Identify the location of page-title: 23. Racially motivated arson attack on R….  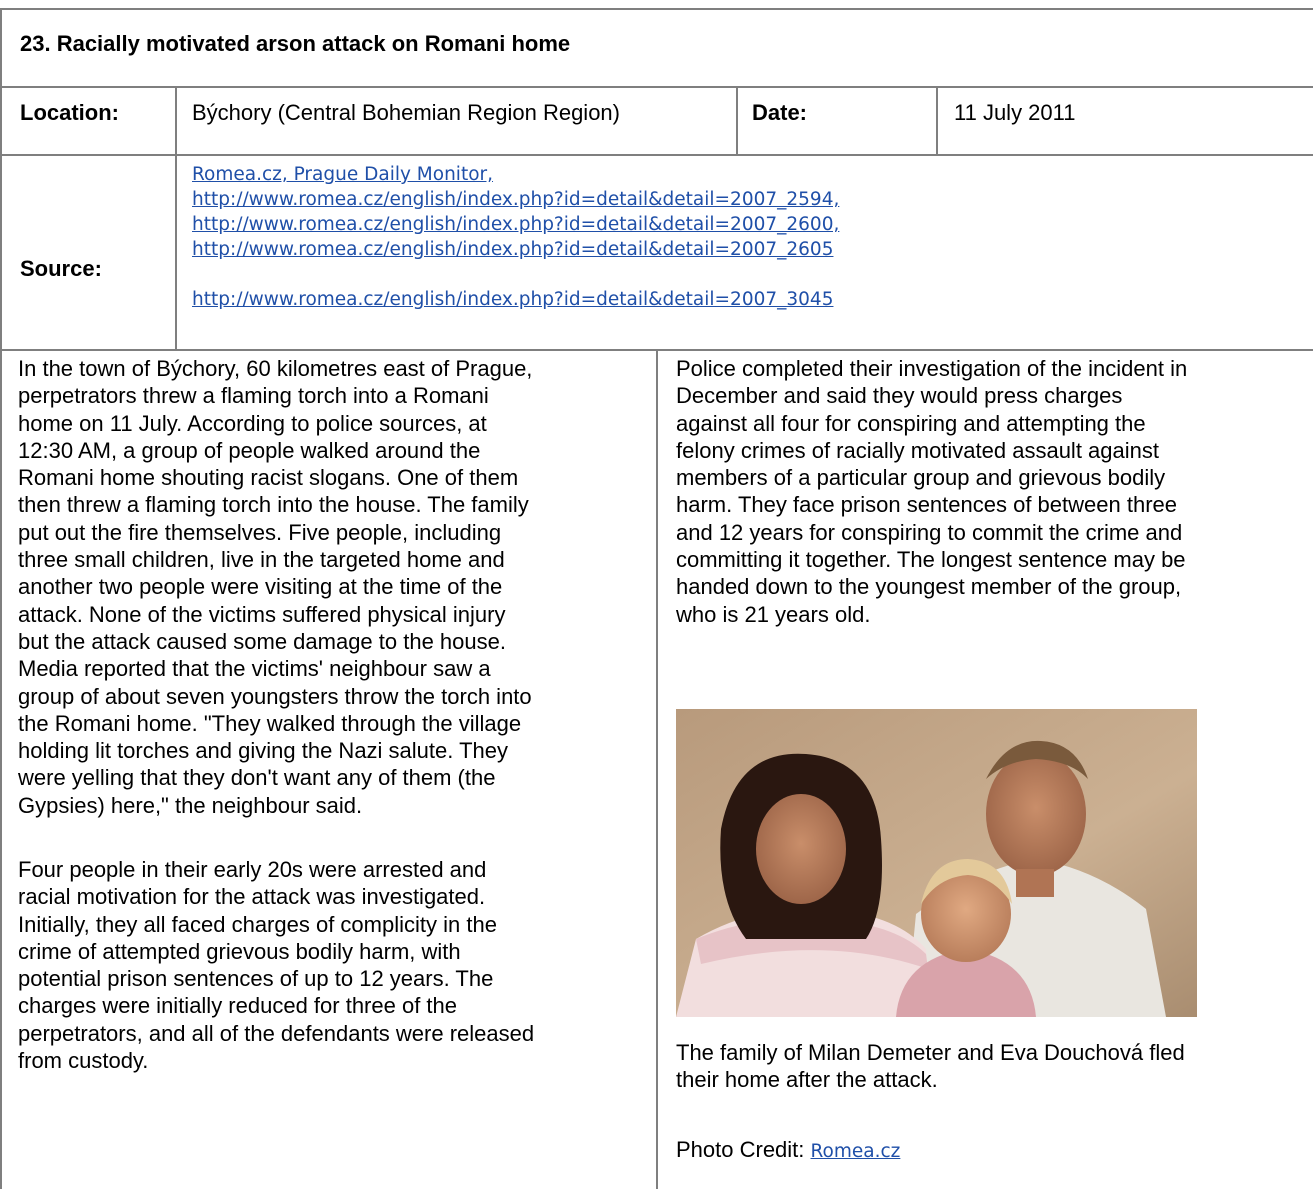
(295, 43).